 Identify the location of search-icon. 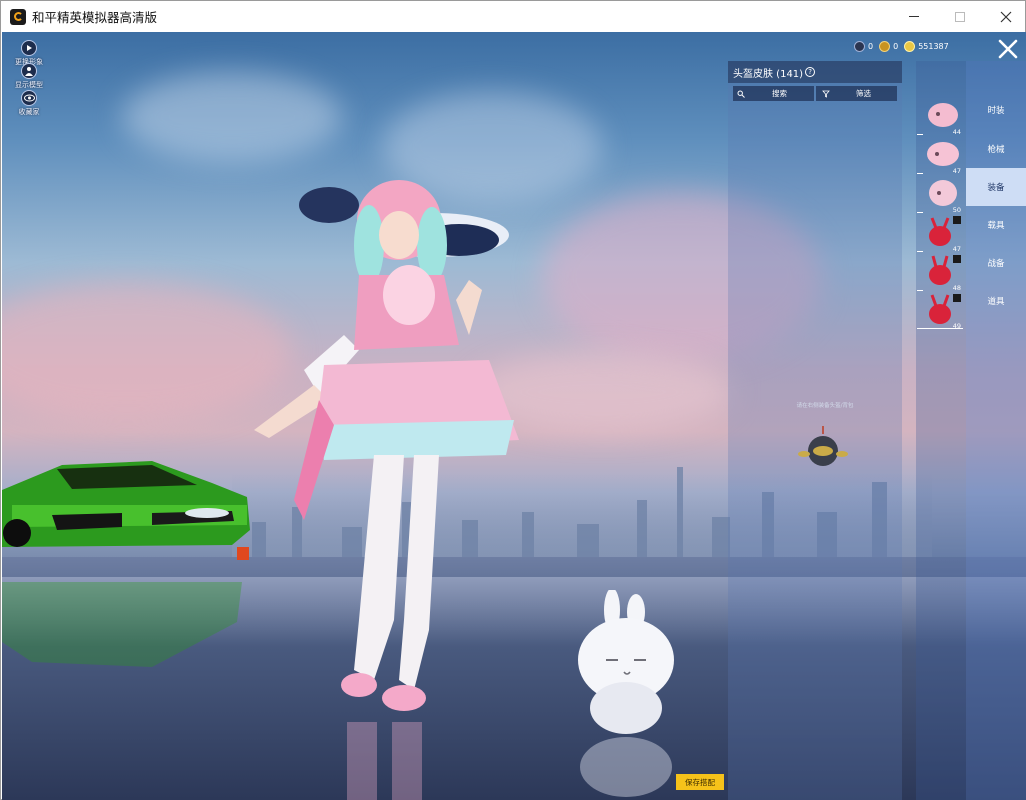
(741, 94).